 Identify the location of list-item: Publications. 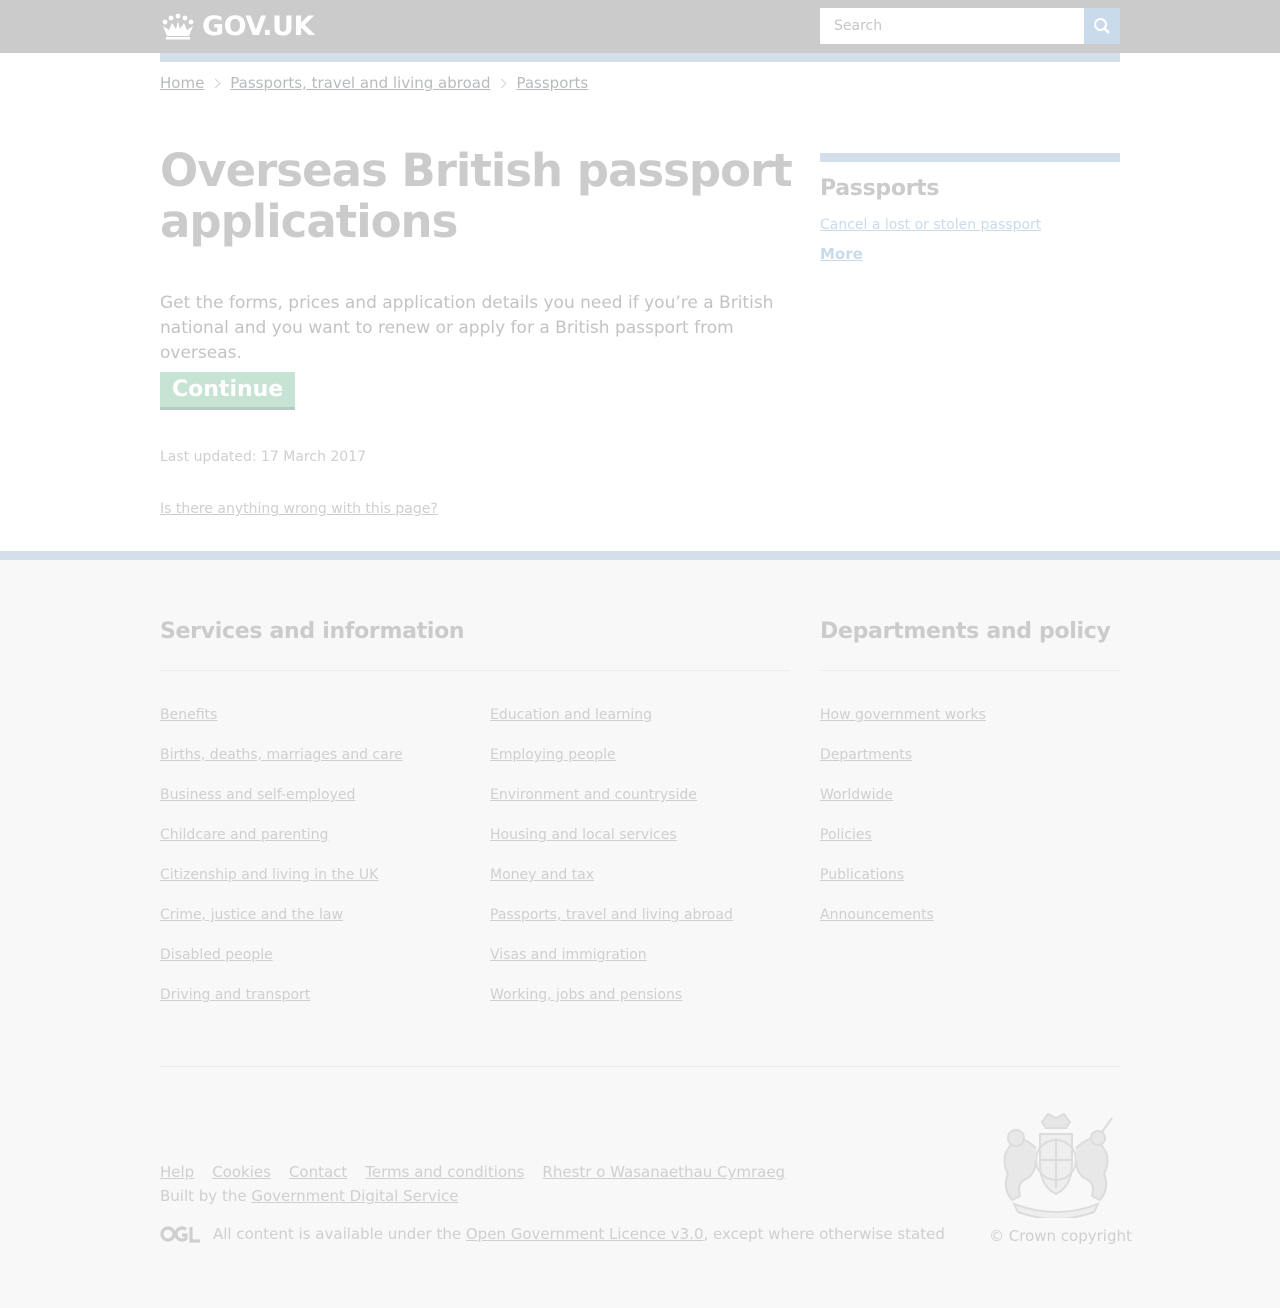
(903, 887).